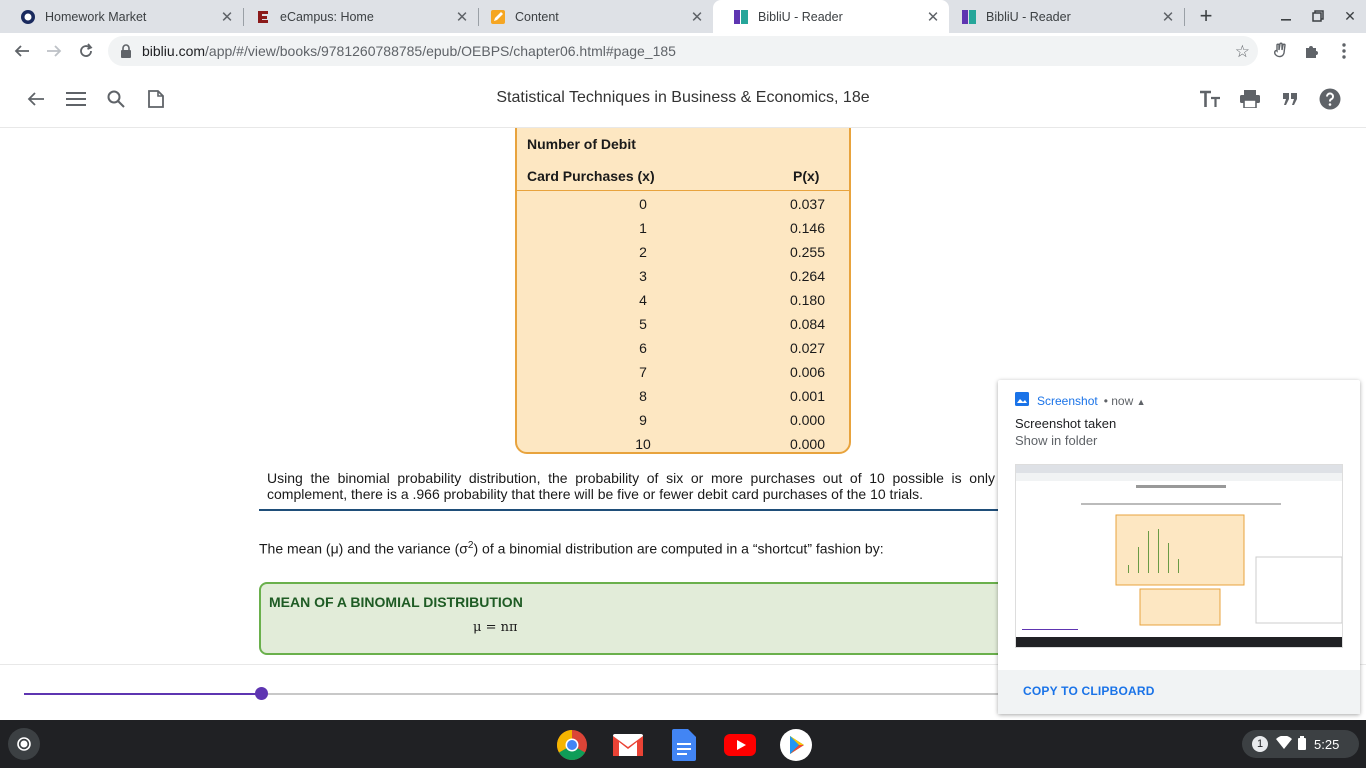  Describe the element at coordinates (1080, 400) in the screenshot. I see `notification-header: Screenshot • now ▲` at that location.